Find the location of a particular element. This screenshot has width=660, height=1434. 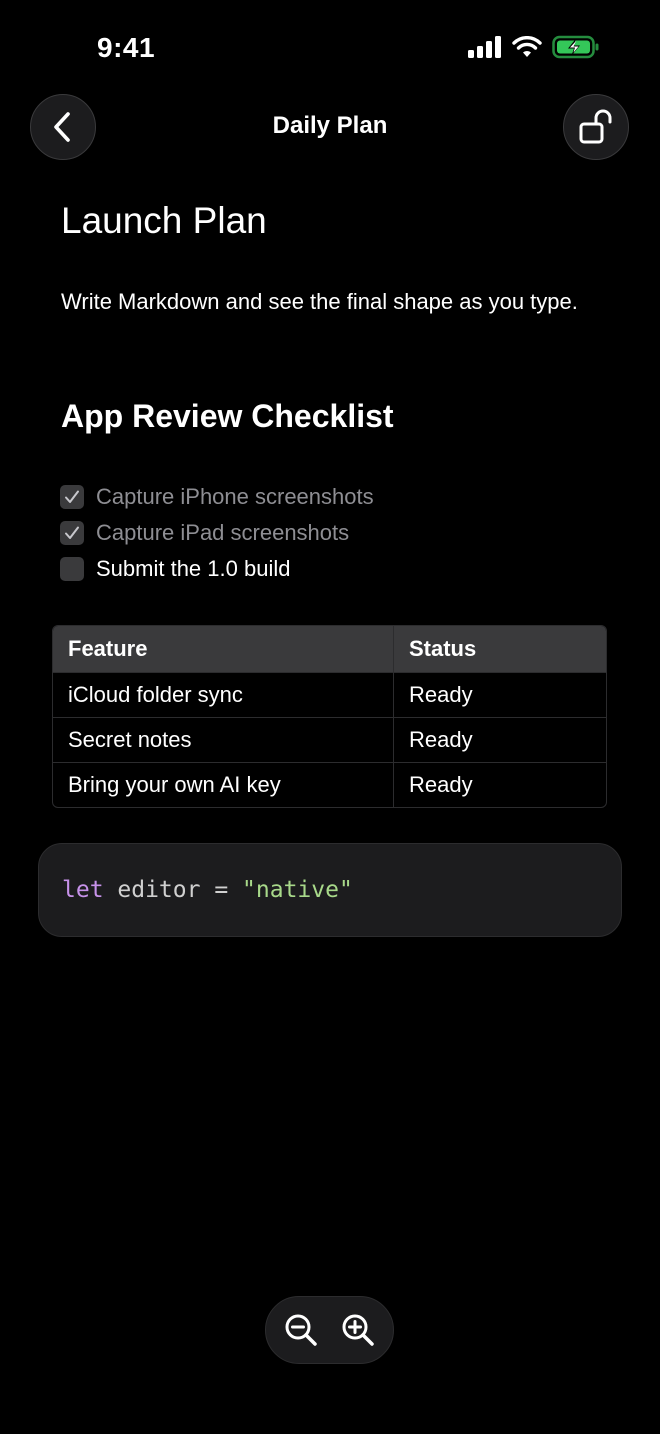

document-title: Launch Plan is located at coordinates (164, 220).